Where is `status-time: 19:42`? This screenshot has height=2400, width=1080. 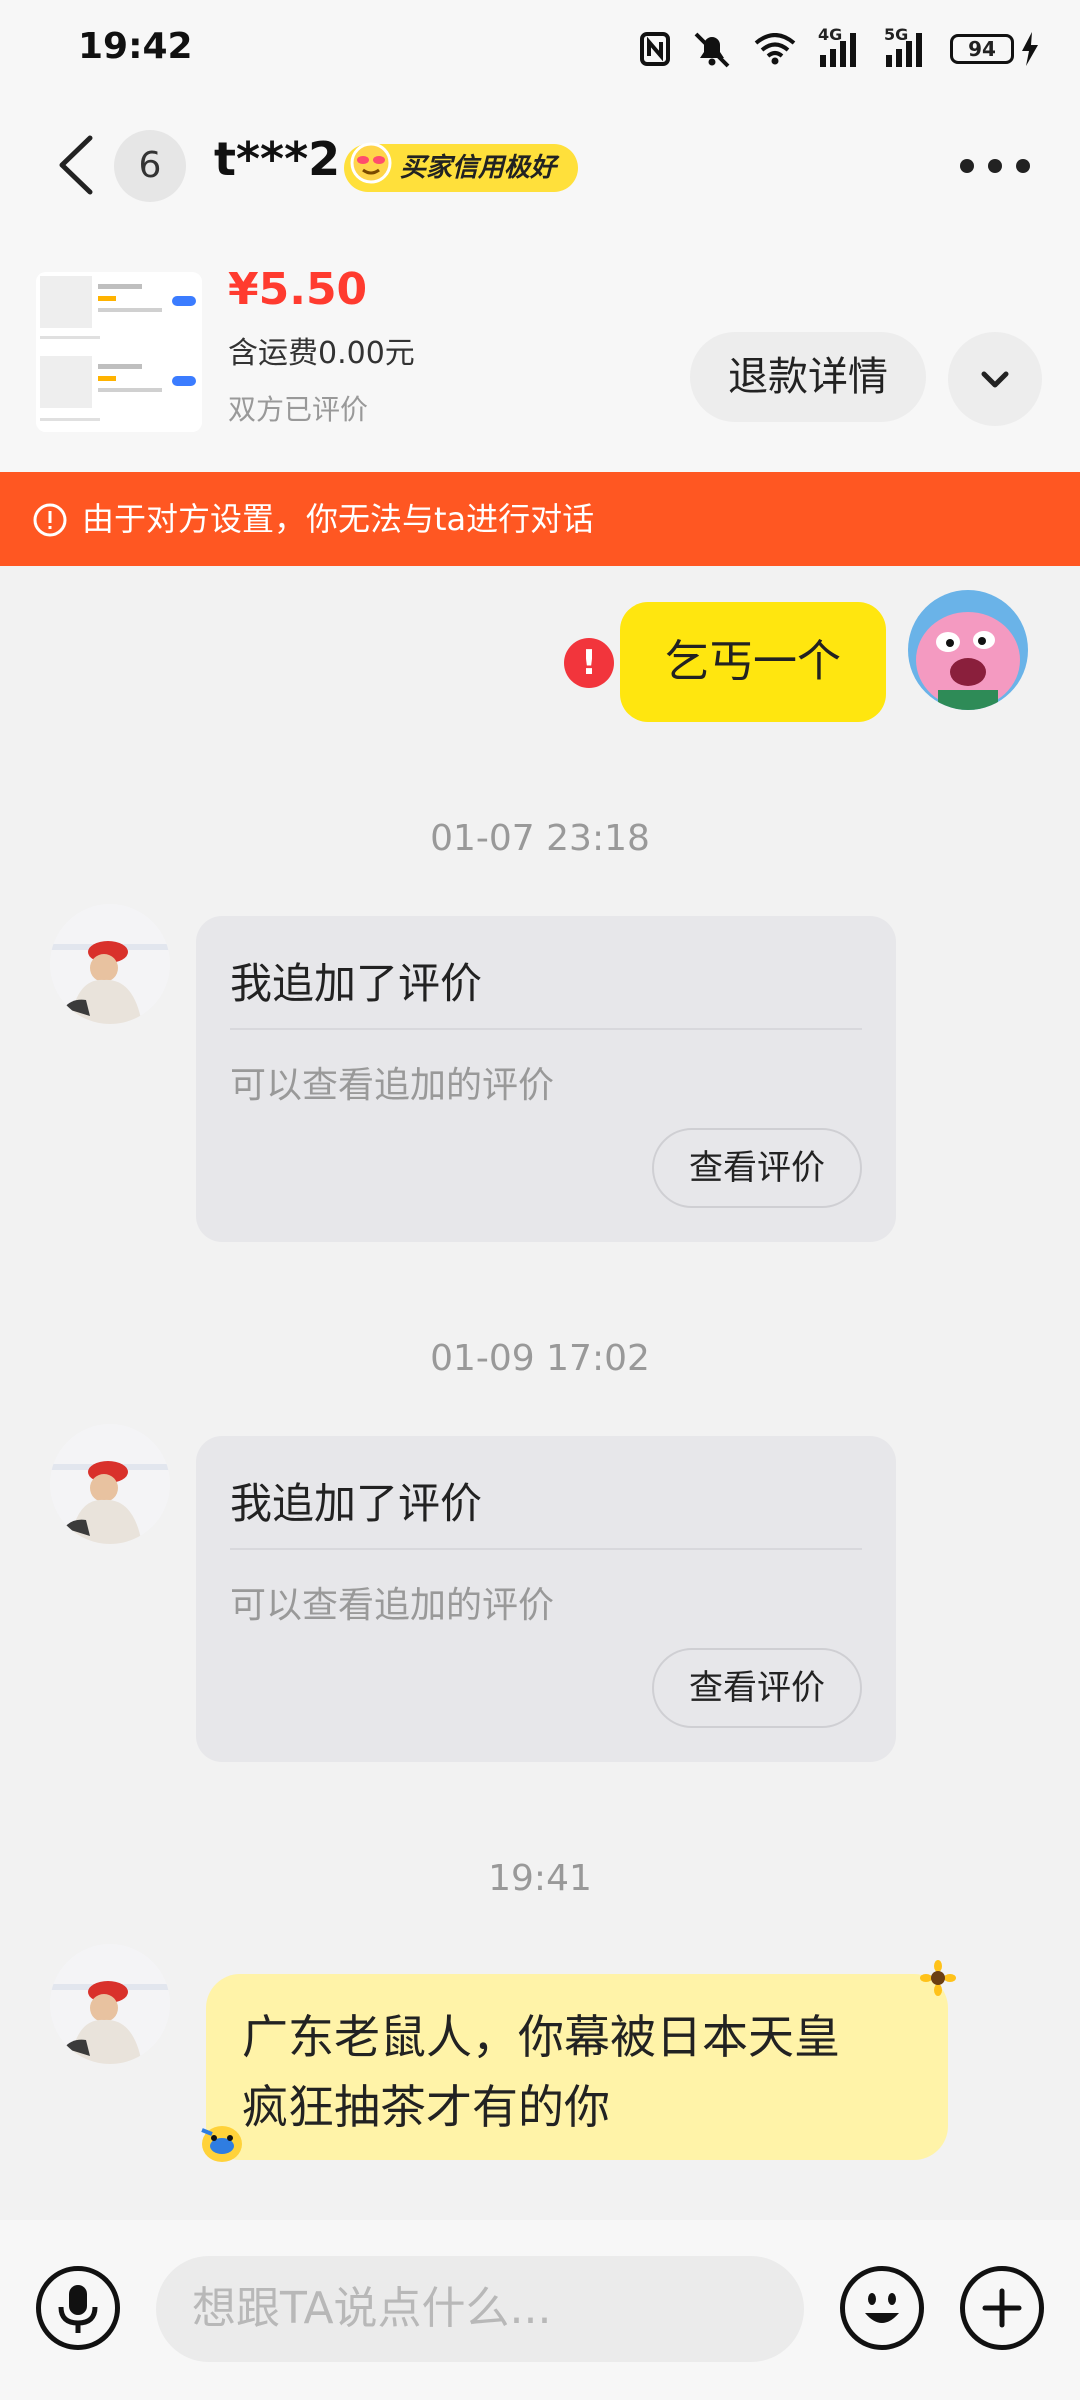
status-time: 19:42 is located at coordinates (135, 46).